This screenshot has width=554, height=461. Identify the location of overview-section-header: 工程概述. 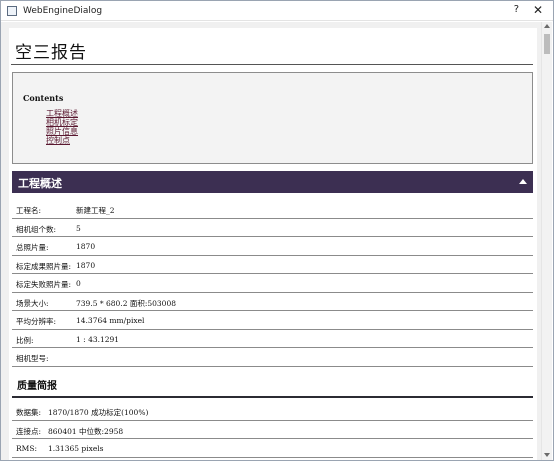
(272, 182).